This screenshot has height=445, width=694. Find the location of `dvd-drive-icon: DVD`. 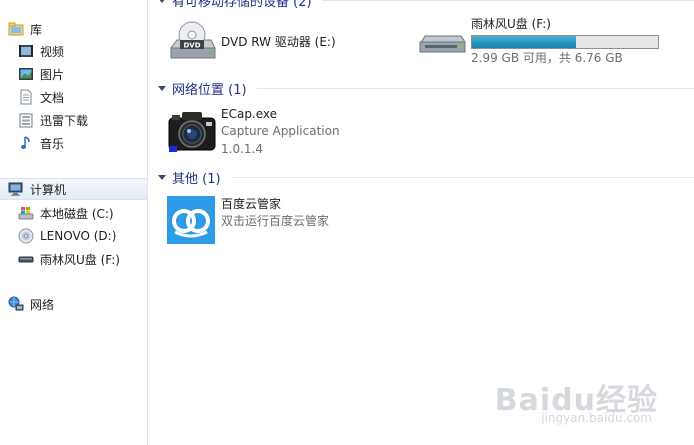

dvd-drive-icon: DVD is located at coordinates (192, 43).